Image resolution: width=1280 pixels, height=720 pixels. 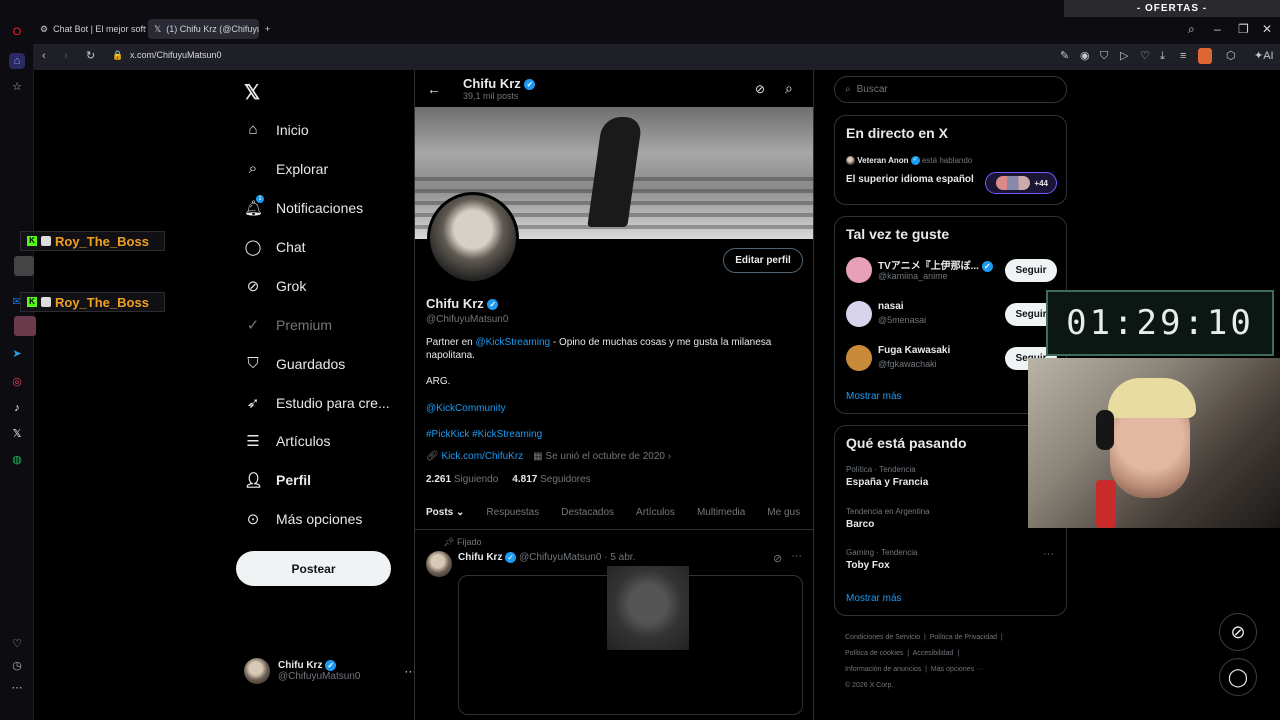 What do you see at coordinates (275, 247) in the screenshot?
I see `nav-item-chat: ◯ Chat` at bounding box center [275, 247].